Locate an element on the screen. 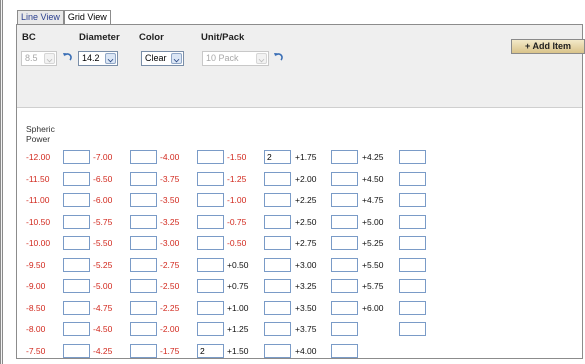 The image size is (585, 364). tab-line-view-label: Line View is located at coordinates (40, 17).